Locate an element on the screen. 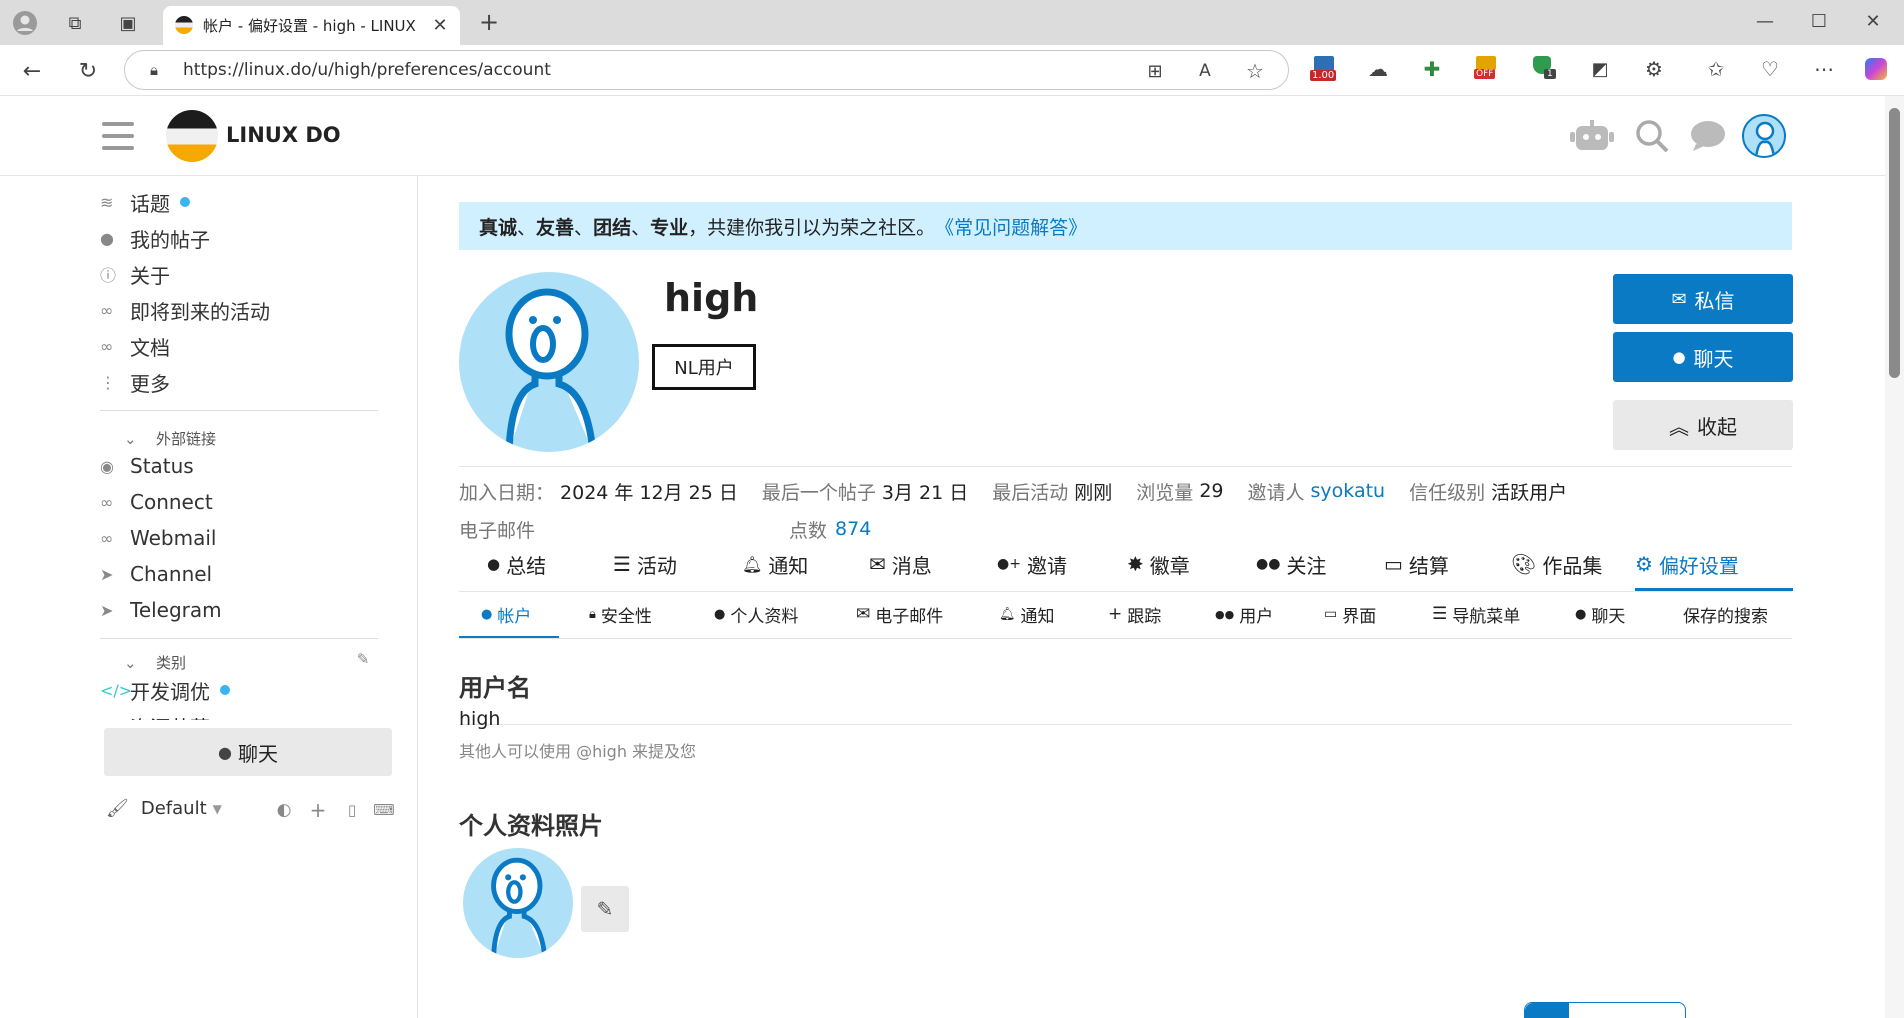 This screenshot has height=1018, width=1904. back-icon: ← is located at coordinates (32, 71).